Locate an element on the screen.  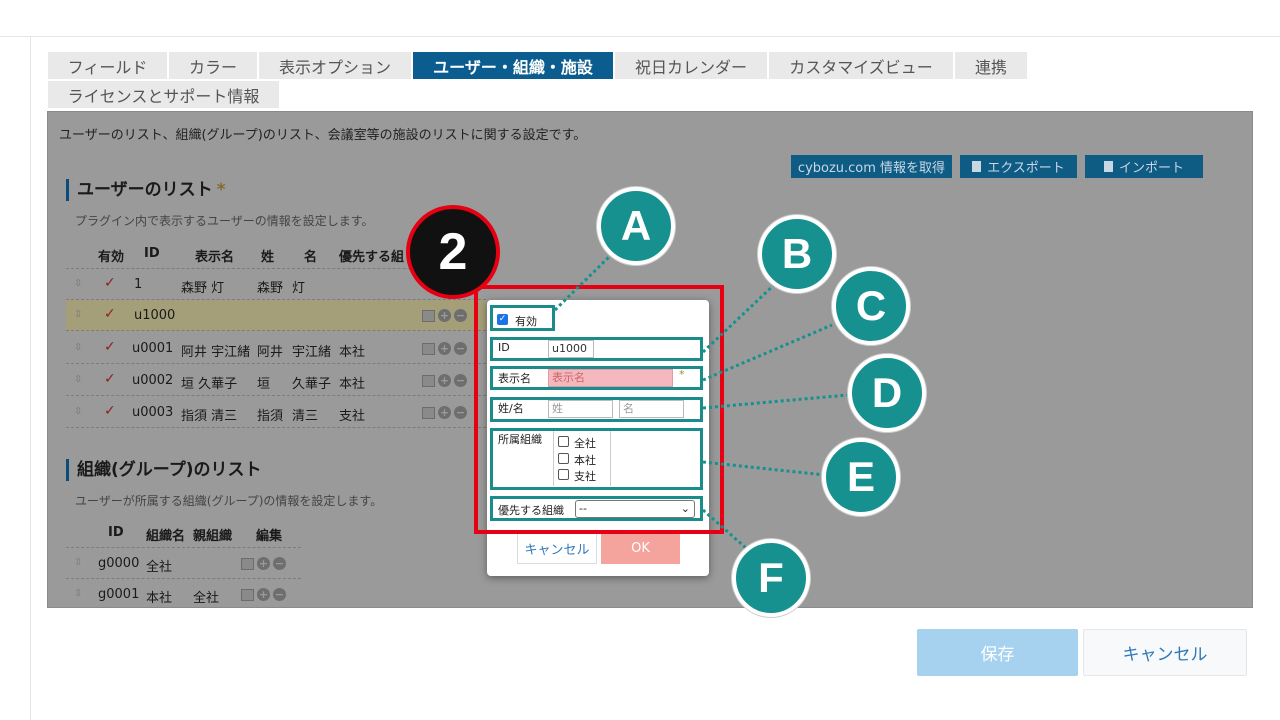
callout-a: A is located at coordinates (636, 226).